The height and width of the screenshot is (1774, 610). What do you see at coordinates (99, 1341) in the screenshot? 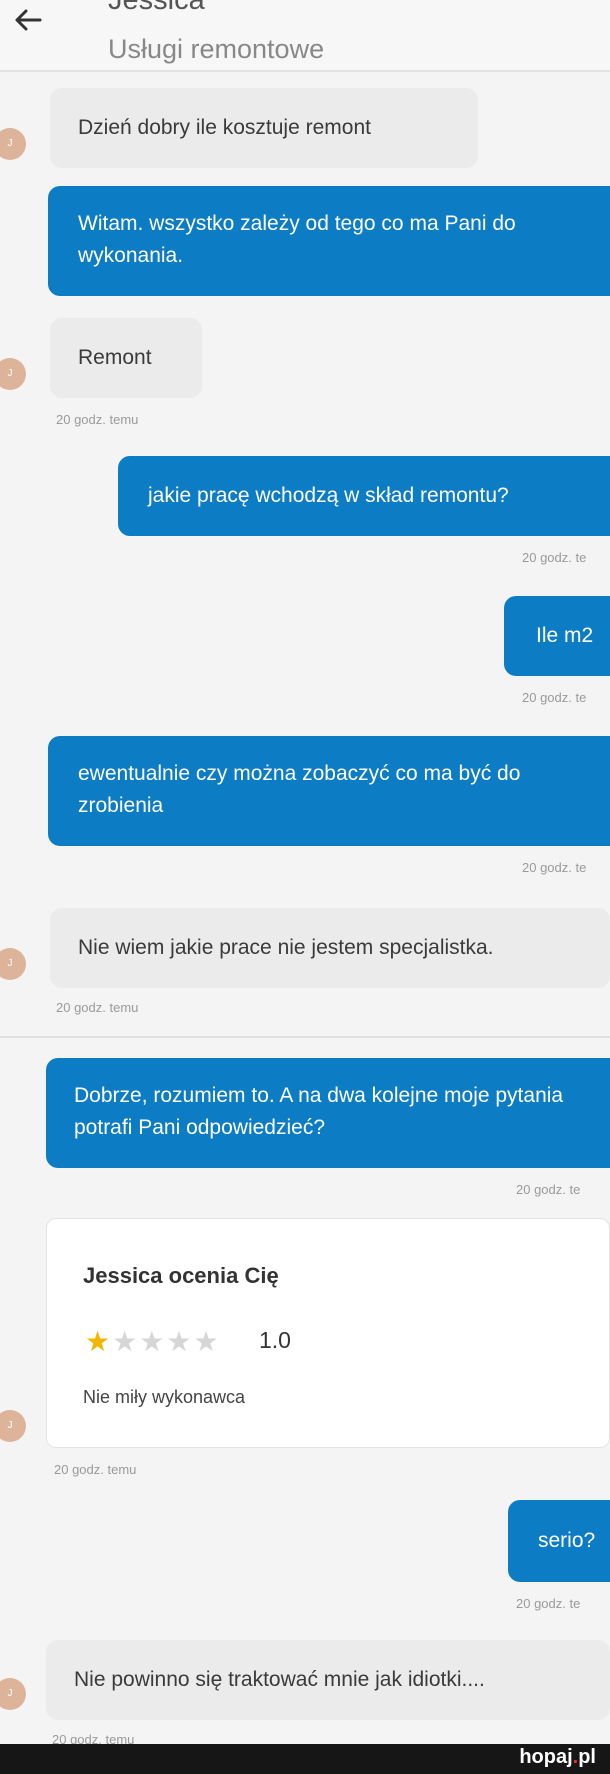
I see `star-filled-icon: ★` at bounding box center [99, 1341].